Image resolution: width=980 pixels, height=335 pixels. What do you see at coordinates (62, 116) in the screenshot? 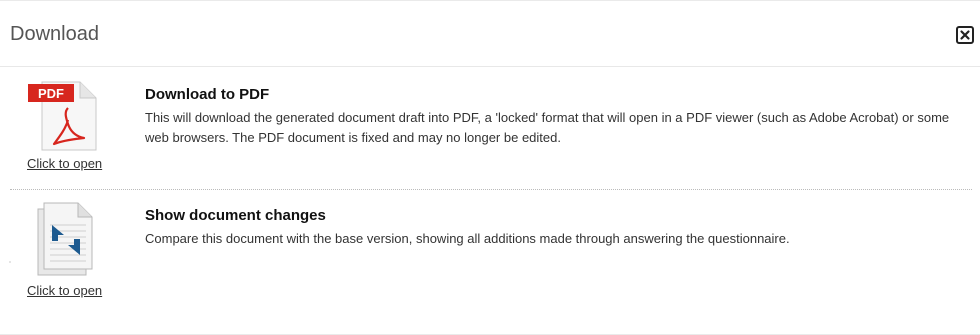
I see `pdf-file-icon: PDF` at bounding box center [62, 116].